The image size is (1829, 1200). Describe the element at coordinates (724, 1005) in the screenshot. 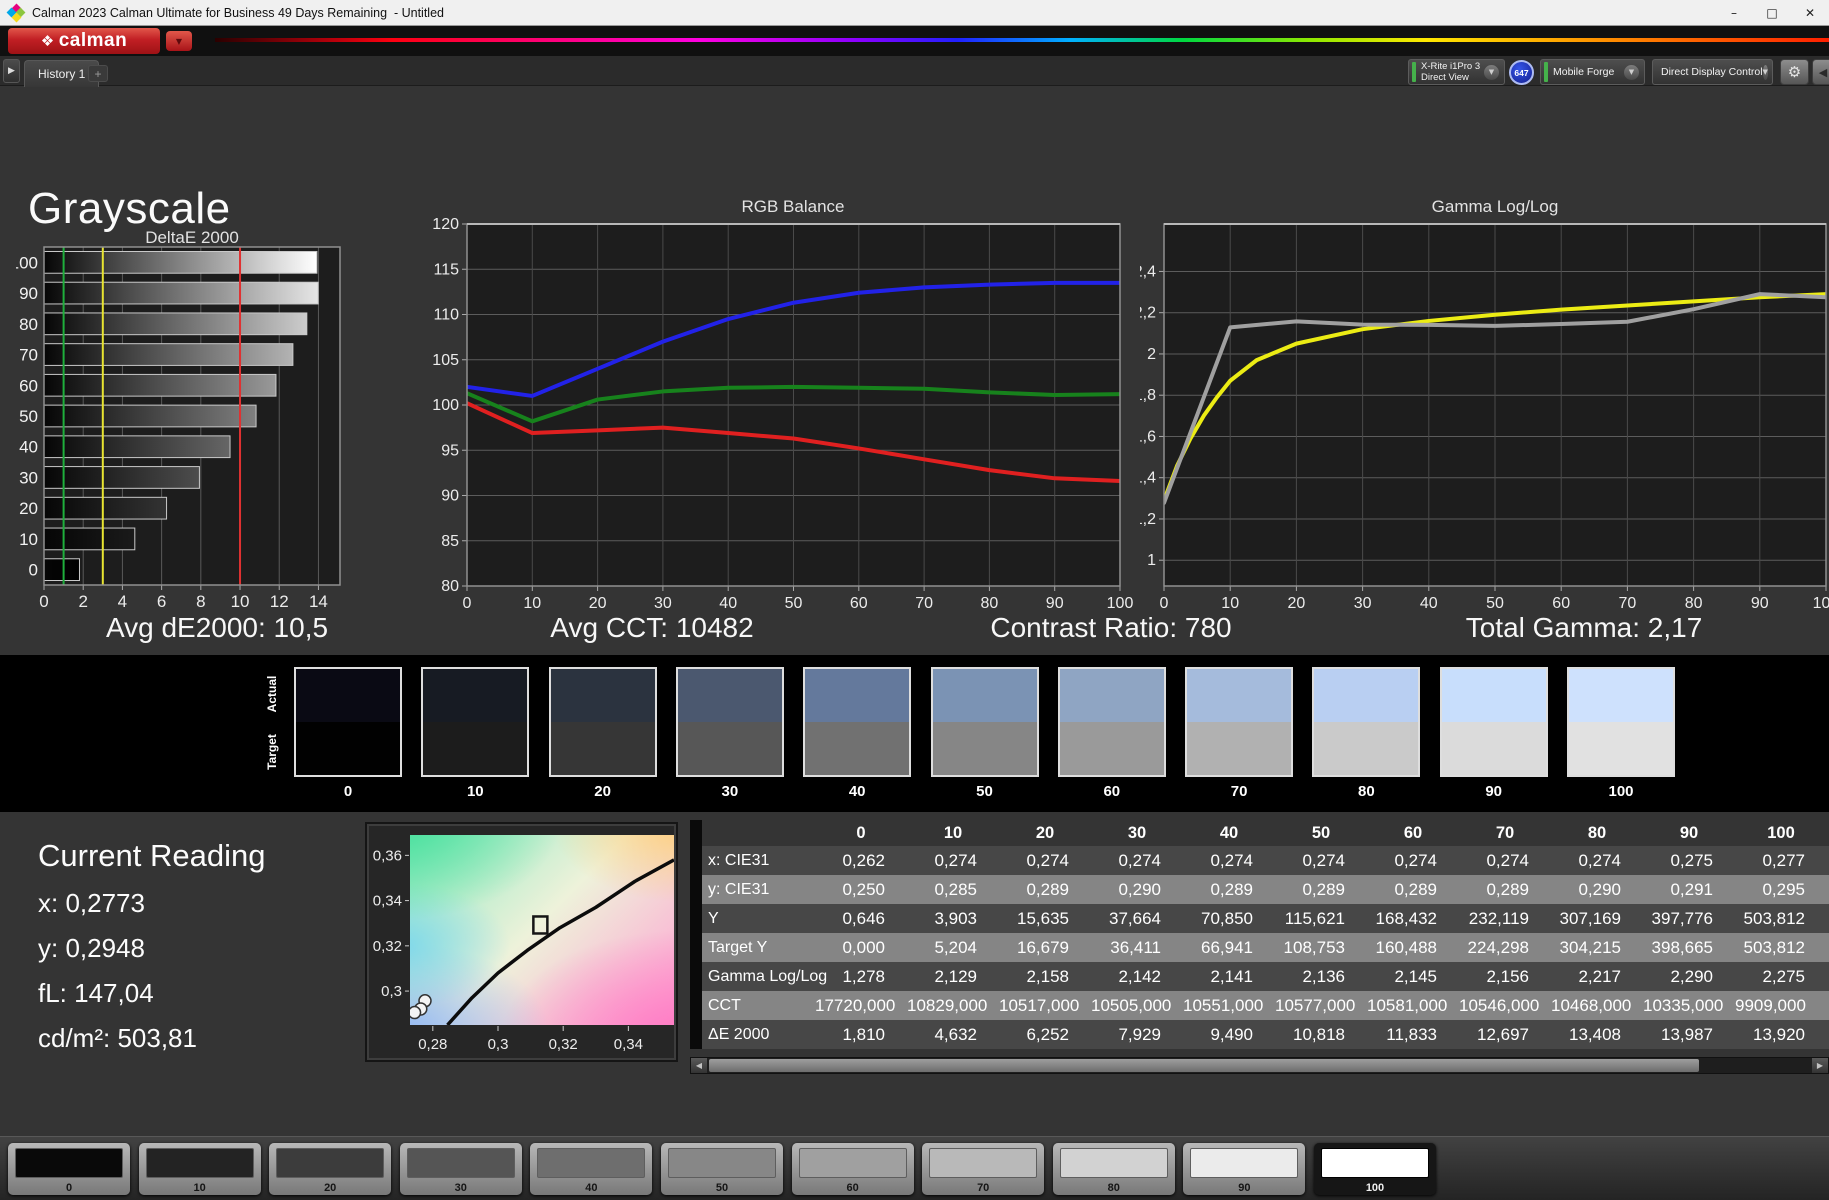

I see `table-row-label: CCT` at that location.